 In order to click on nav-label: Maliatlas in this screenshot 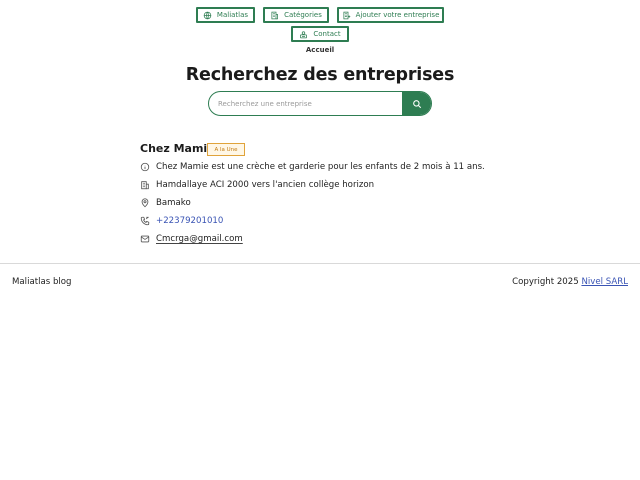, I will do `click(232, 15)`.